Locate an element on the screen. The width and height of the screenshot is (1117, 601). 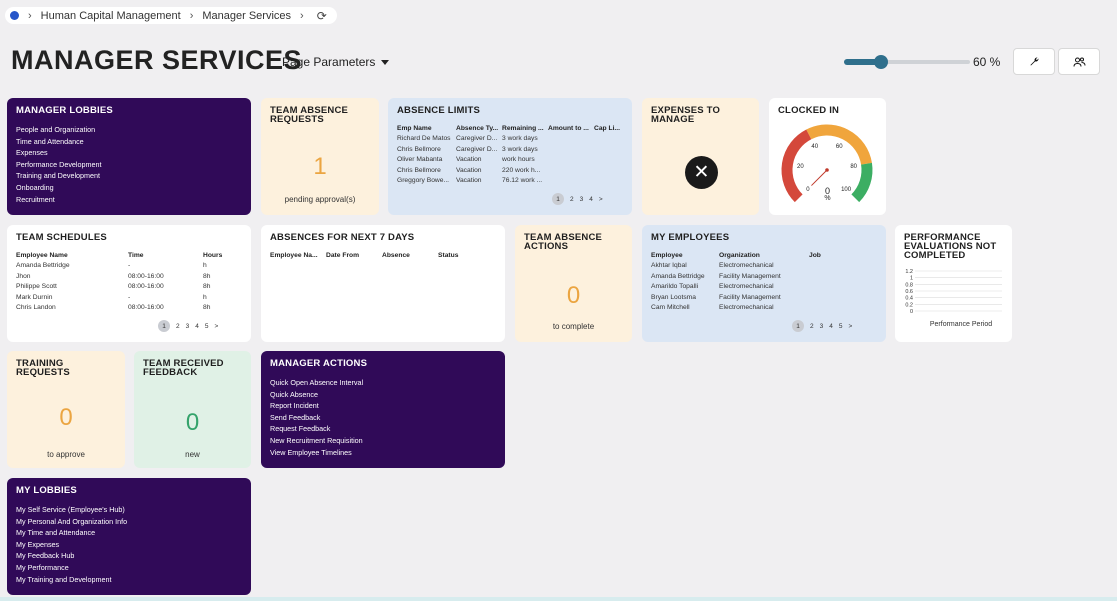
table-cell: h is located at coordinates (205, 297).